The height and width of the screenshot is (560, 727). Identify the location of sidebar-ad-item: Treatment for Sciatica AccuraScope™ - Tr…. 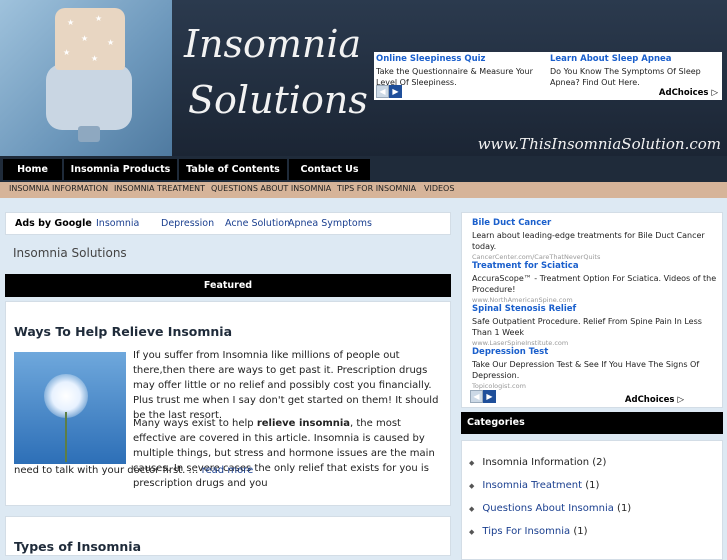
(594, 282).